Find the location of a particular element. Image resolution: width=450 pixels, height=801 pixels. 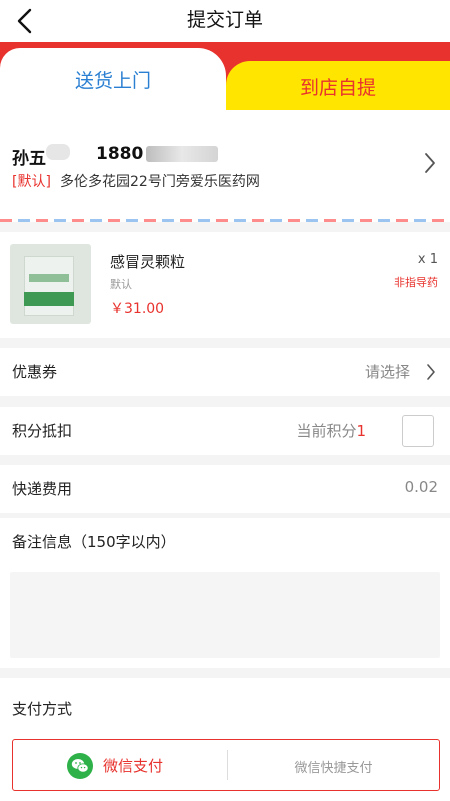

product-box-band-graphic is located at coordinates (49, 299).